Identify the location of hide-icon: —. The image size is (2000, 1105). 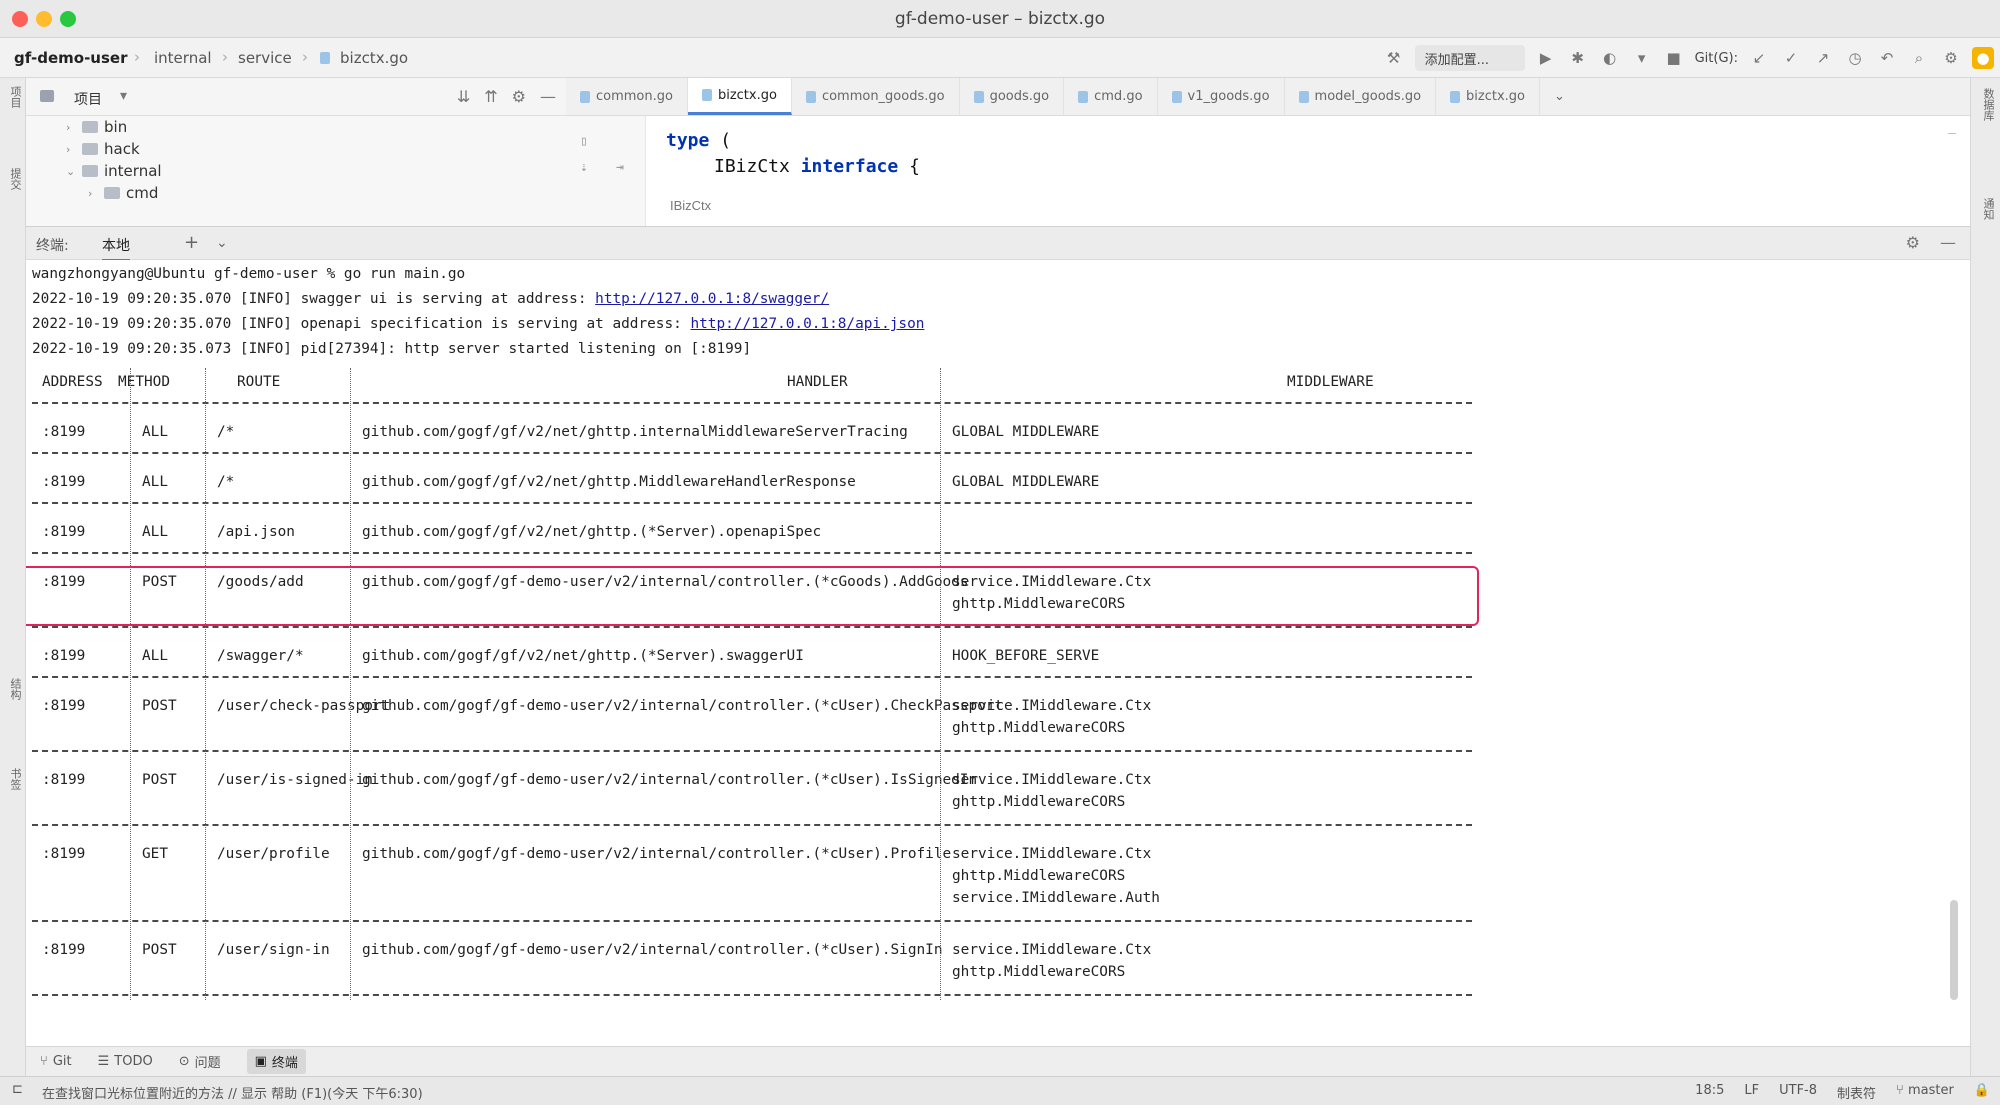
(548, 96).